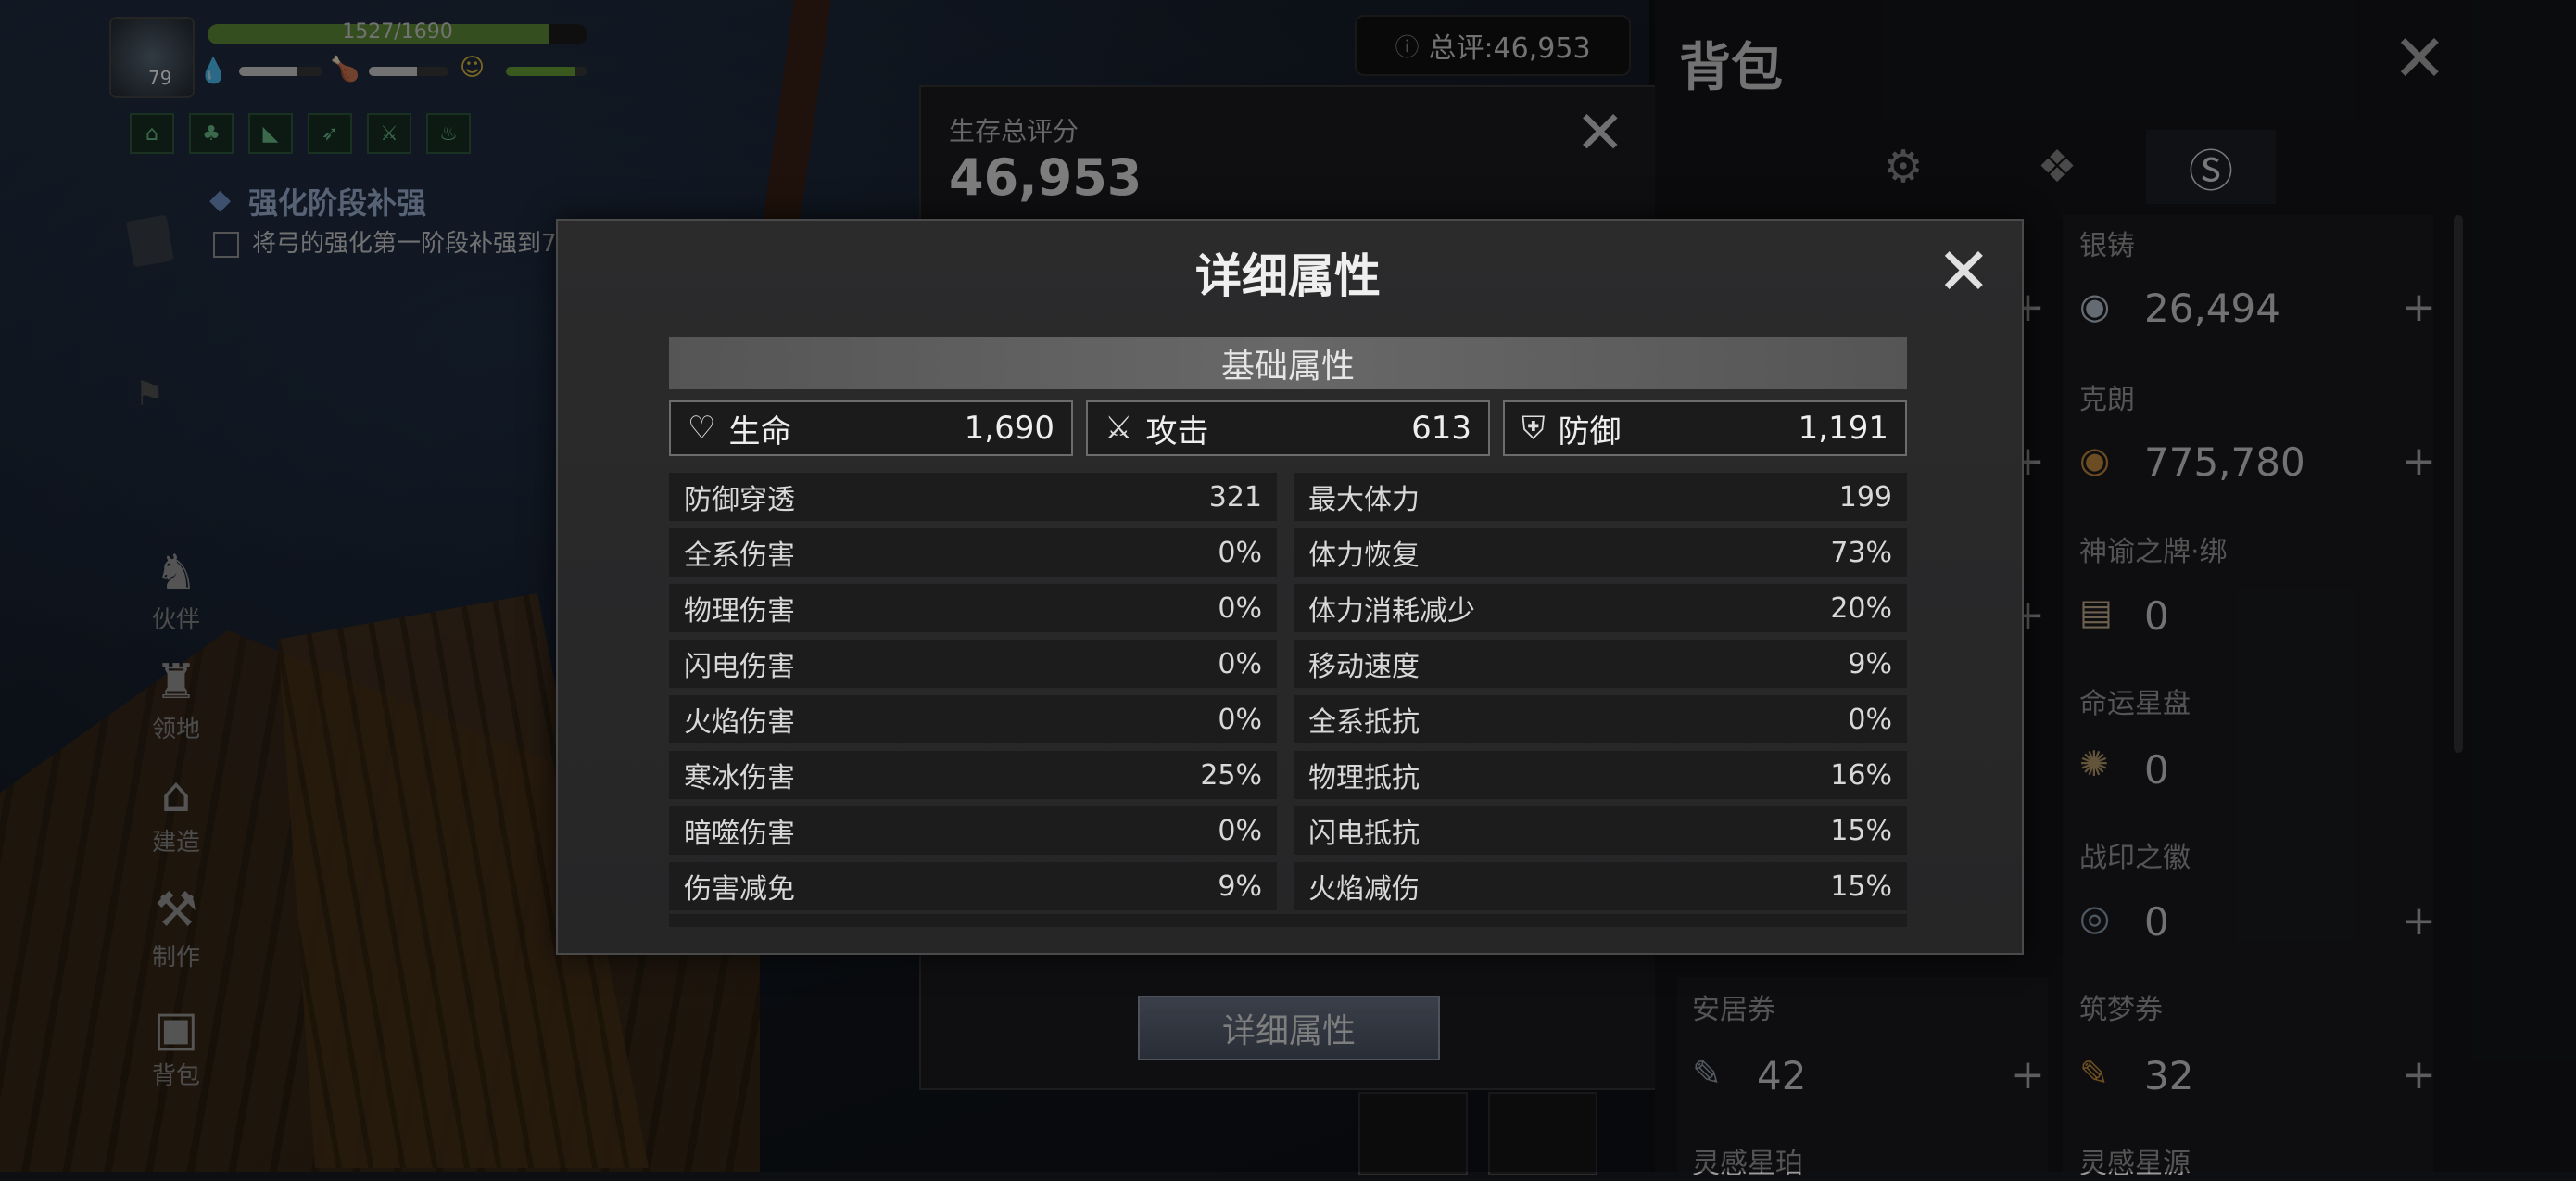 The height and width of the screenshot is (1181, 2576). I want to click on stat-value: 321, so click(1235, 497).